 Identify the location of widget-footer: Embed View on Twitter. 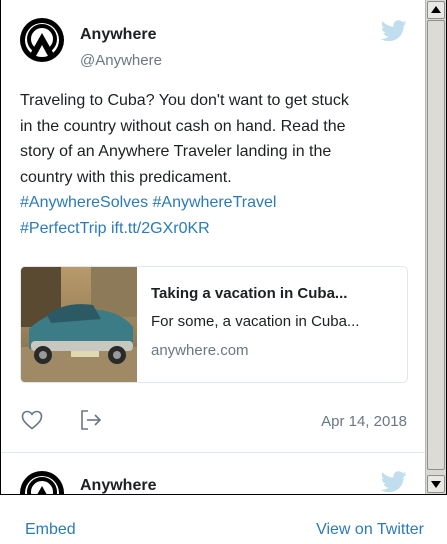
(223, 519).